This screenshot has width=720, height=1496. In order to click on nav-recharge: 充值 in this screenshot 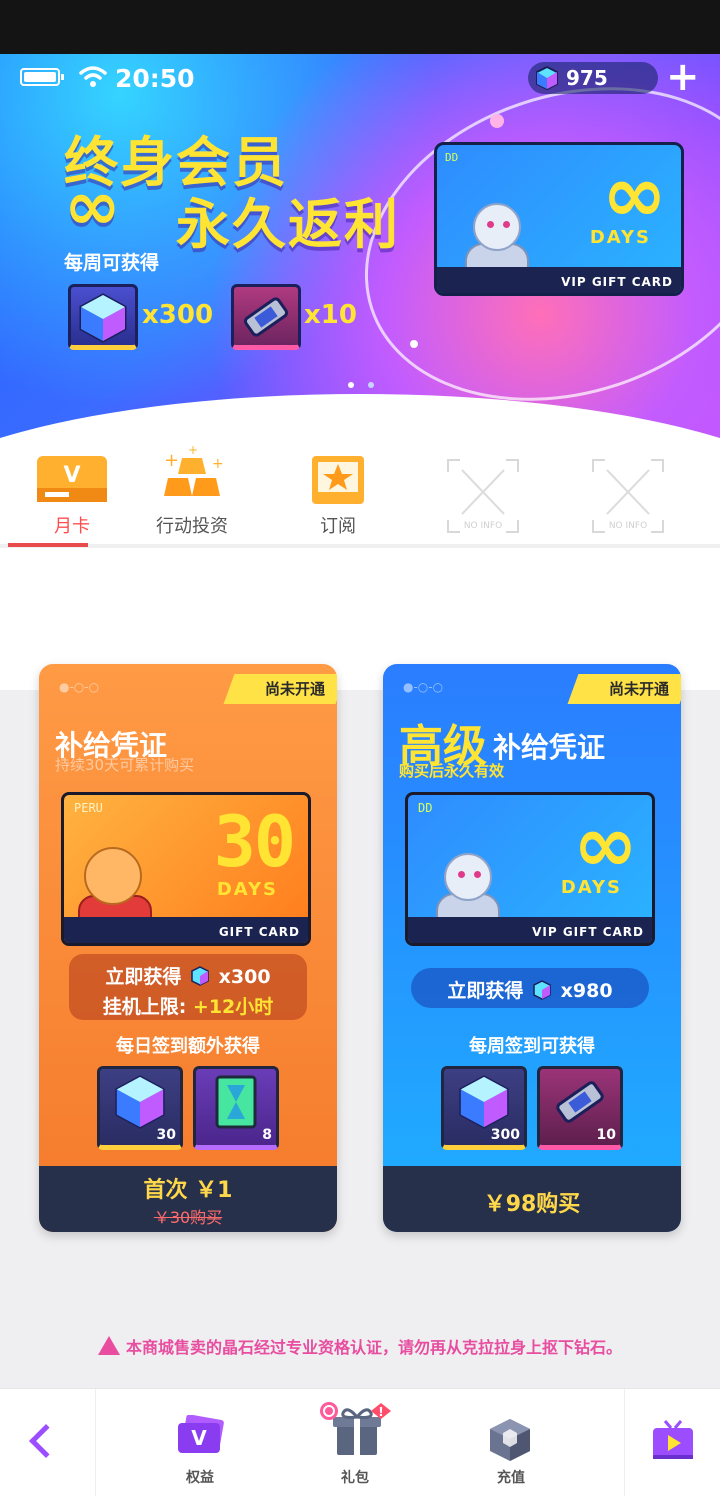, I will do `click(511, 1442)`.